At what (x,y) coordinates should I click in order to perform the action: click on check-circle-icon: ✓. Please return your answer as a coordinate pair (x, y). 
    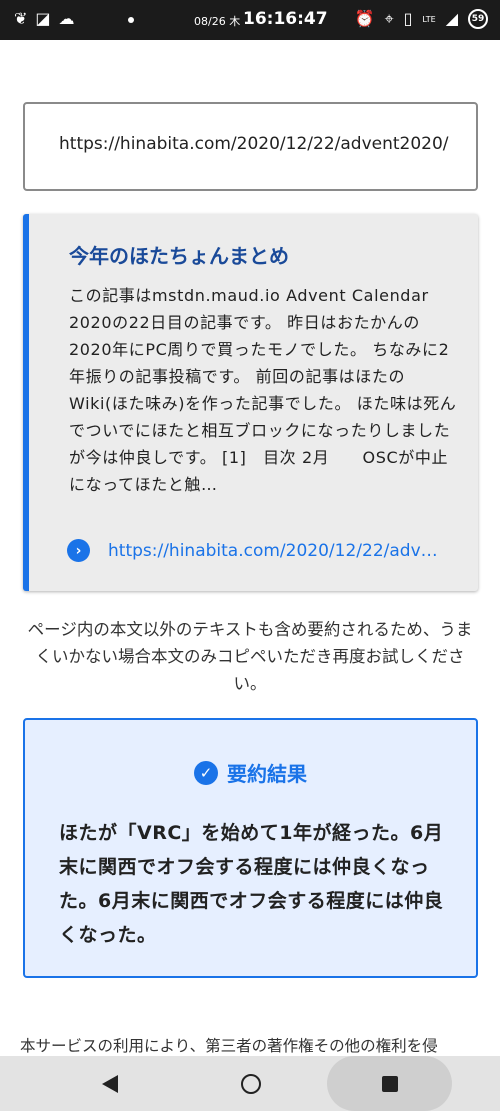
    Looking at the image, I should click on (206, 772).